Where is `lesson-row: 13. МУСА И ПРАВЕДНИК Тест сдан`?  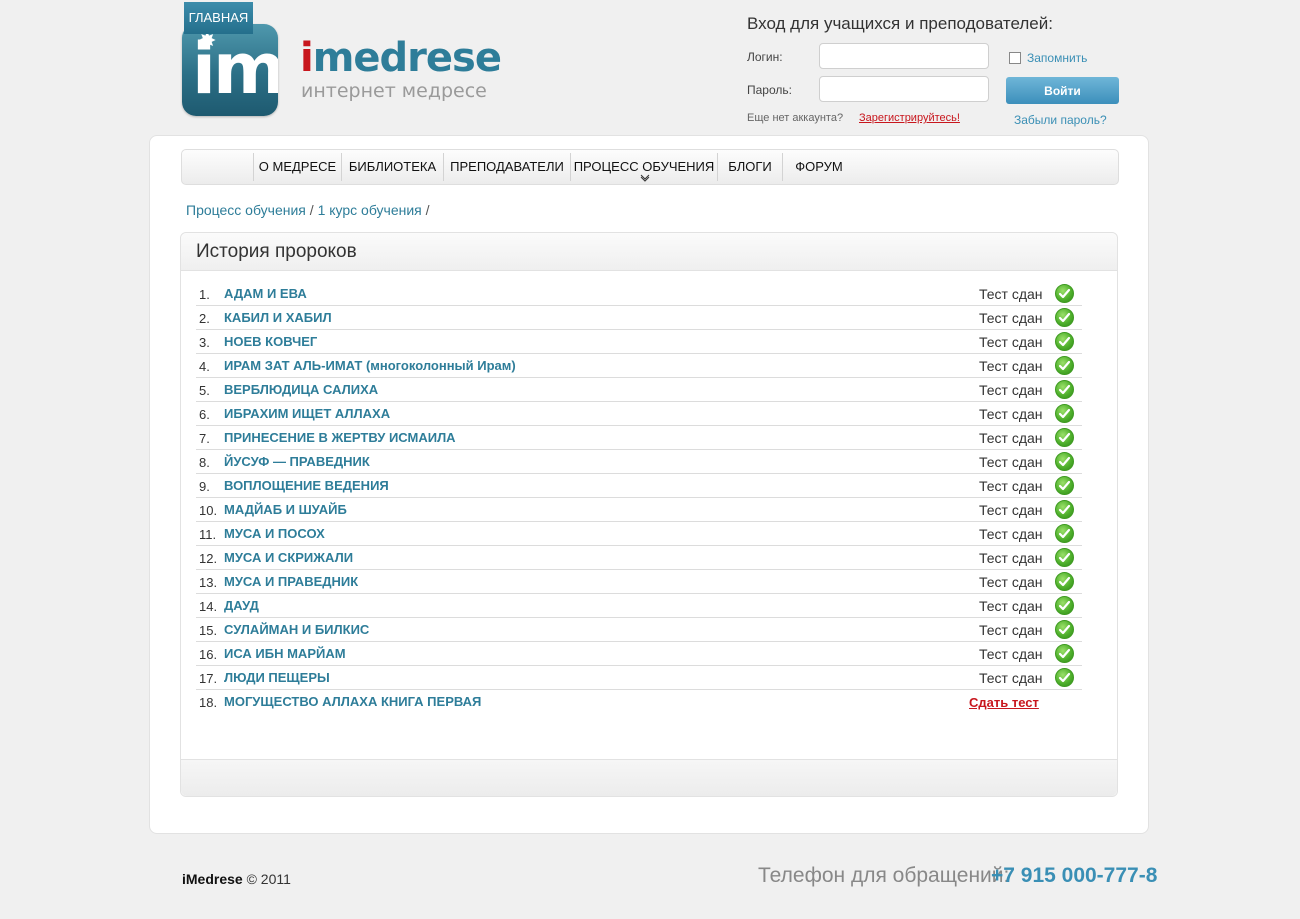
lesson-row: 13. МУСА И ПРАВЕДНИК Тест сдан is located at coordinates (639, 582).